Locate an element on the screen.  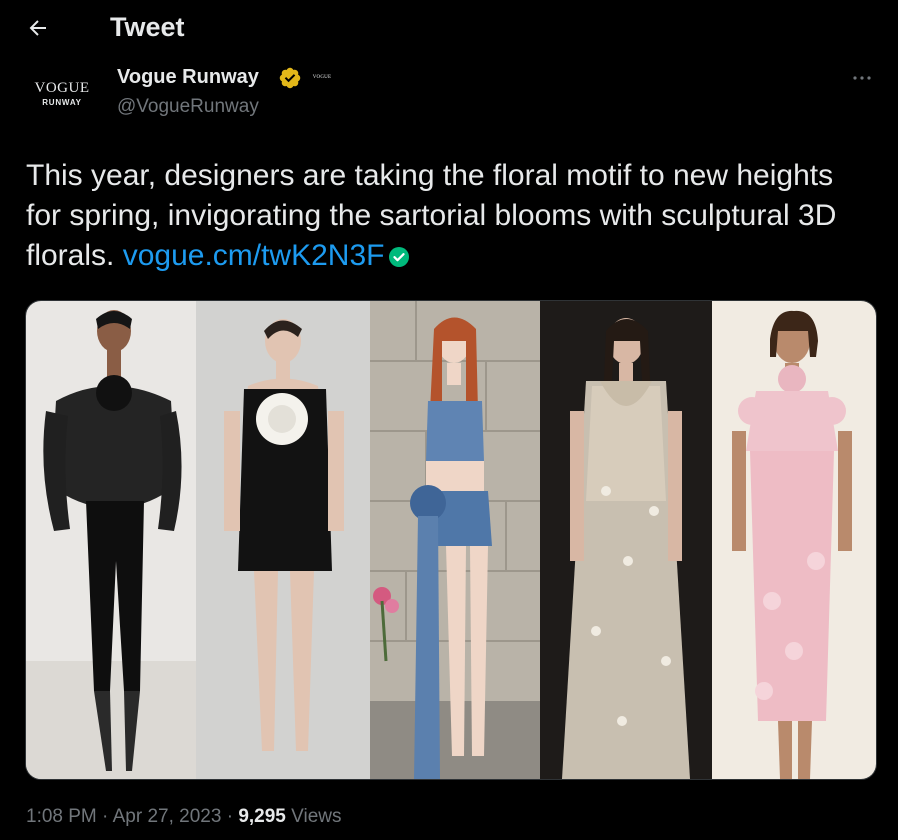
more-horizontal-icon is located at coordinates (862, 78).